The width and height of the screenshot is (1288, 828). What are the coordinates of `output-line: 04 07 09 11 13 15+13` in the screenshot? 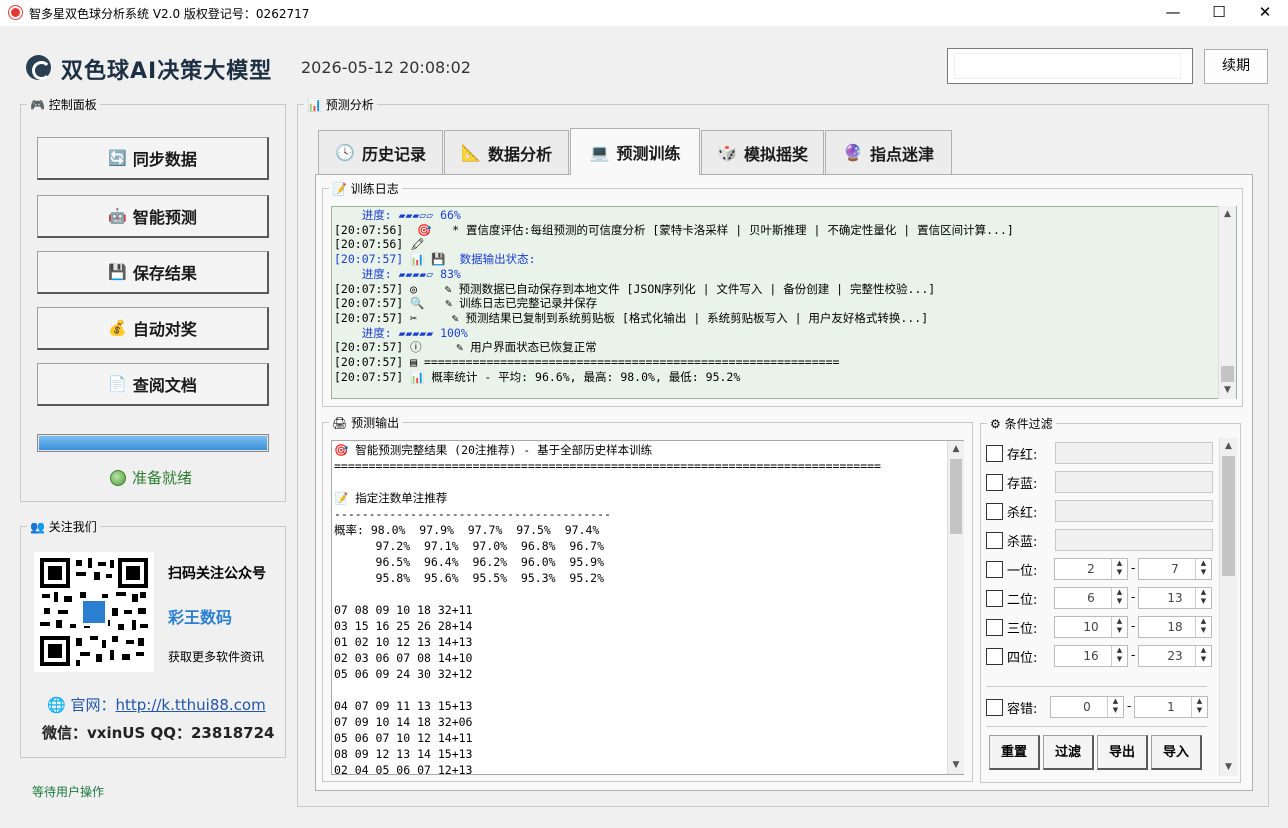 It's located at (403, 706).